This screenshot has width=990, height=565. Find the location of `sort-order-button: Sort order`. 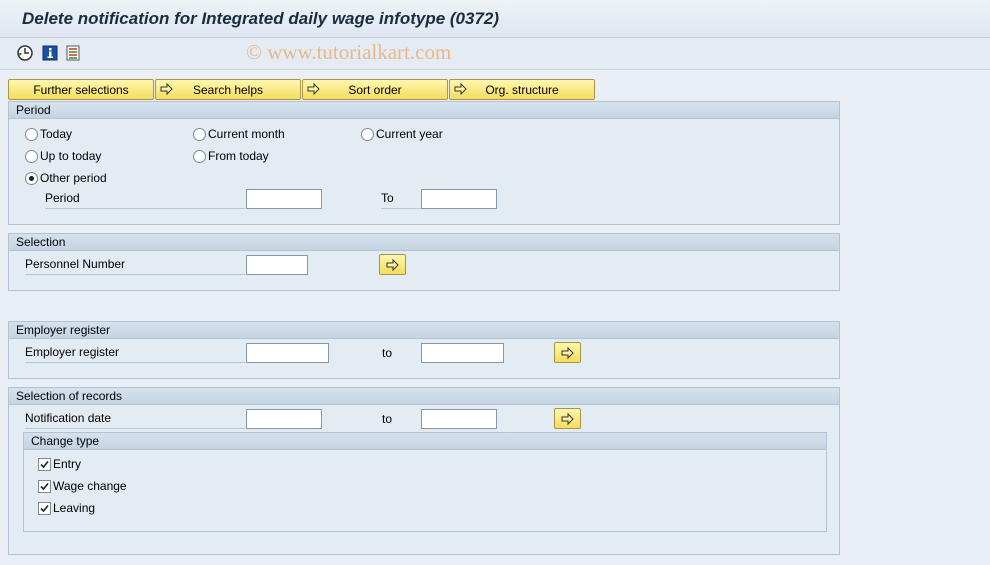

sort-order-button: Sort order is located at coordinates (375, 89).